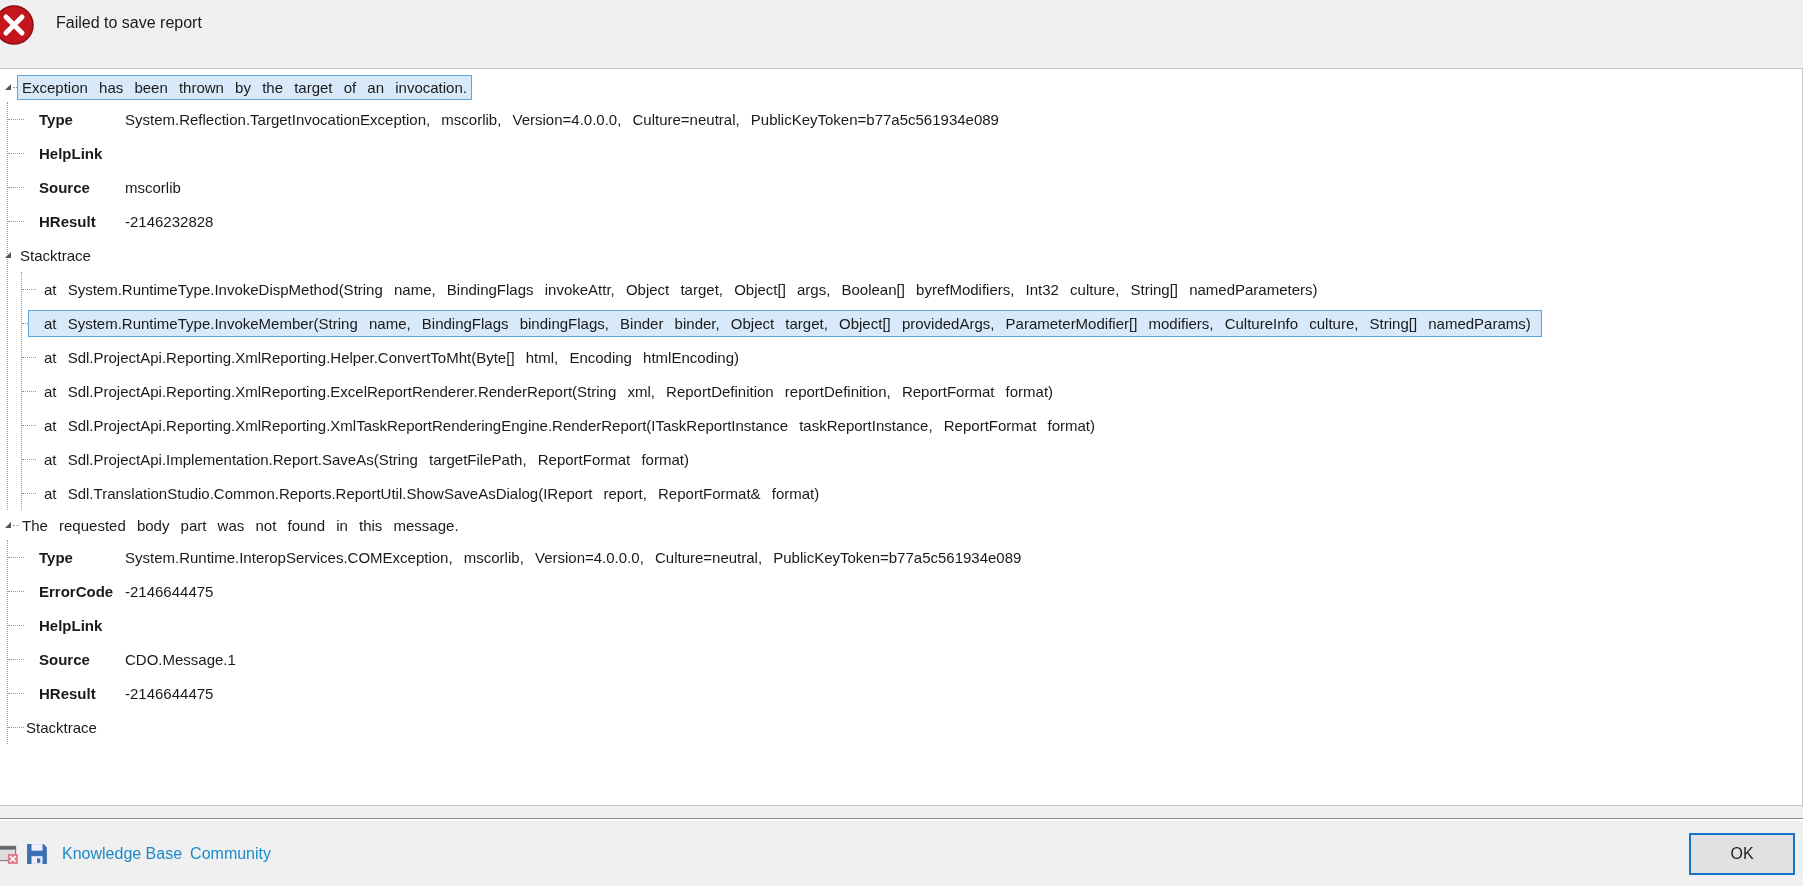 This screenshot has height=886, width=1803. Describe the element at coordinates (240, 525) in the screenshot. I see `exception-message: The requested body part was not found in this message.` at that location.